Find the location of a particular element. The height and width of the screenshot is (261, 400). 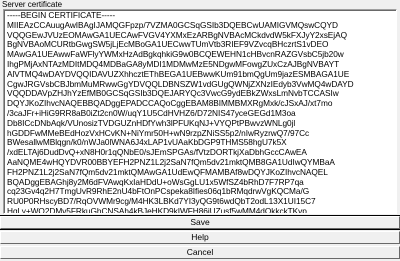

server-certificate-label: Server certificate is located at coordinates (32, 4).